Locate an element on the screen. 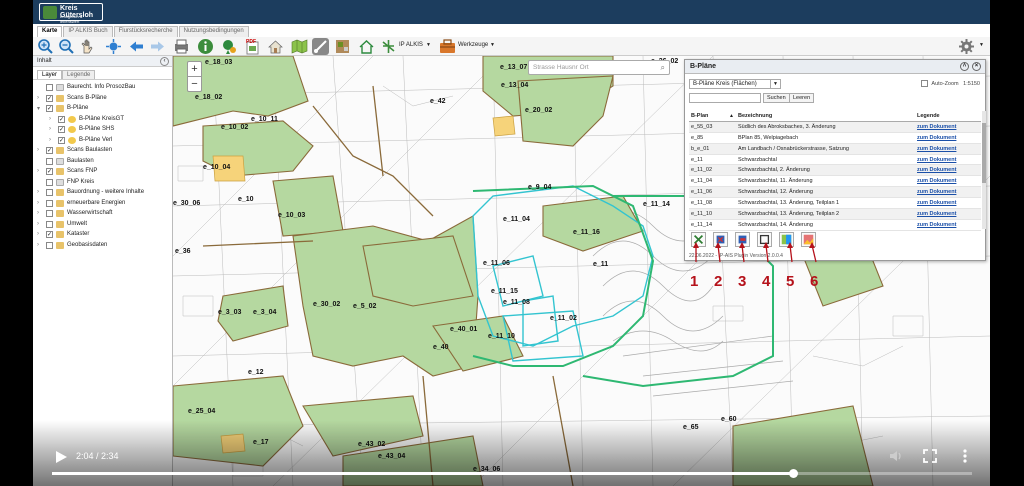 Image resolution: width=1024 pixels, height=486 pixels. more-options-icon is located at coordinates (965, 456).